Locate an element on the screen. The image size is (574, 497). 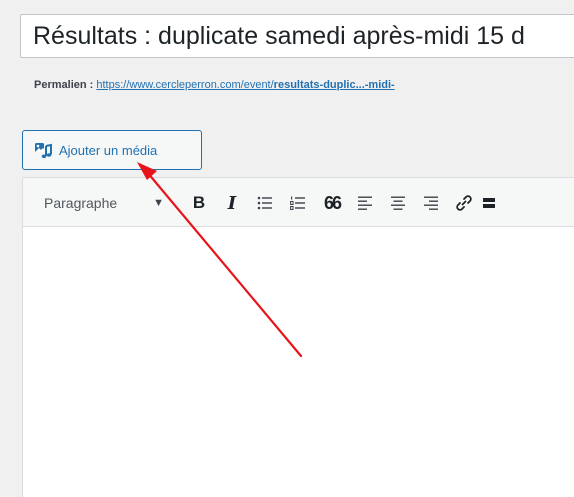
bold-icon: B is located at coordinates (199, 202).